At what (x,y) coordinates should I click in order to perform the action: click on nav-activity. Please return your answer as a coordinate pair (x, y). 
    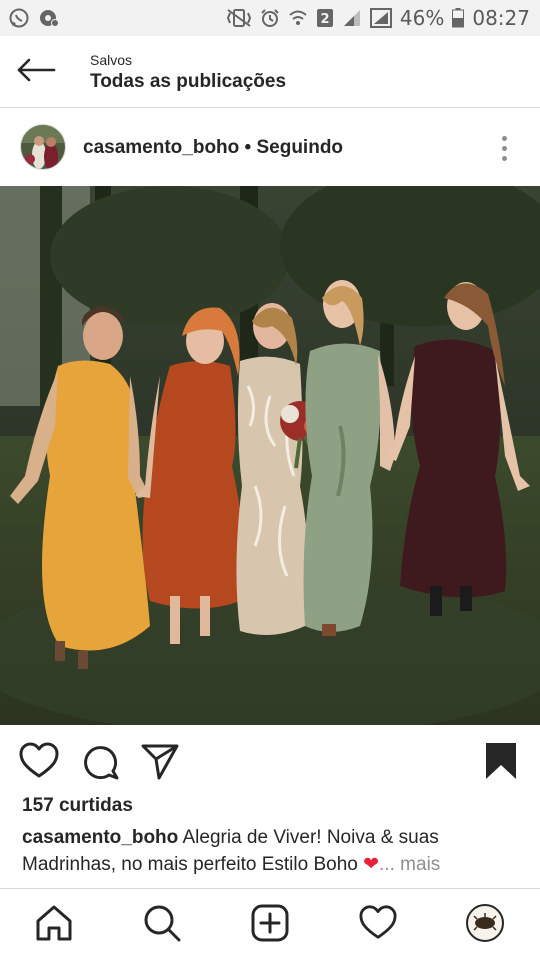
    Looking at the image, I should click on (378, 925).